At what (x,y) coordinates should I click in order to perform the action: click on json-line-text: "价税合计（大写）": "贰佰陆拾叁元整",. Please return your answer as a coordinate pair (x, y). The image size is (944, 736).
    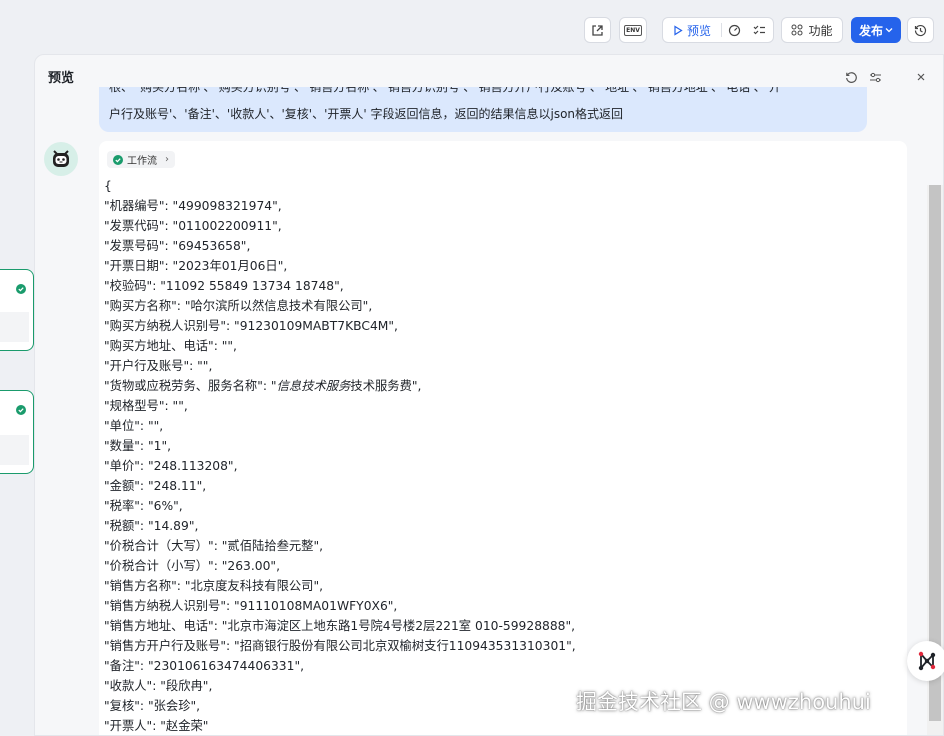
    Looking at the image, I should click on (214, 546).